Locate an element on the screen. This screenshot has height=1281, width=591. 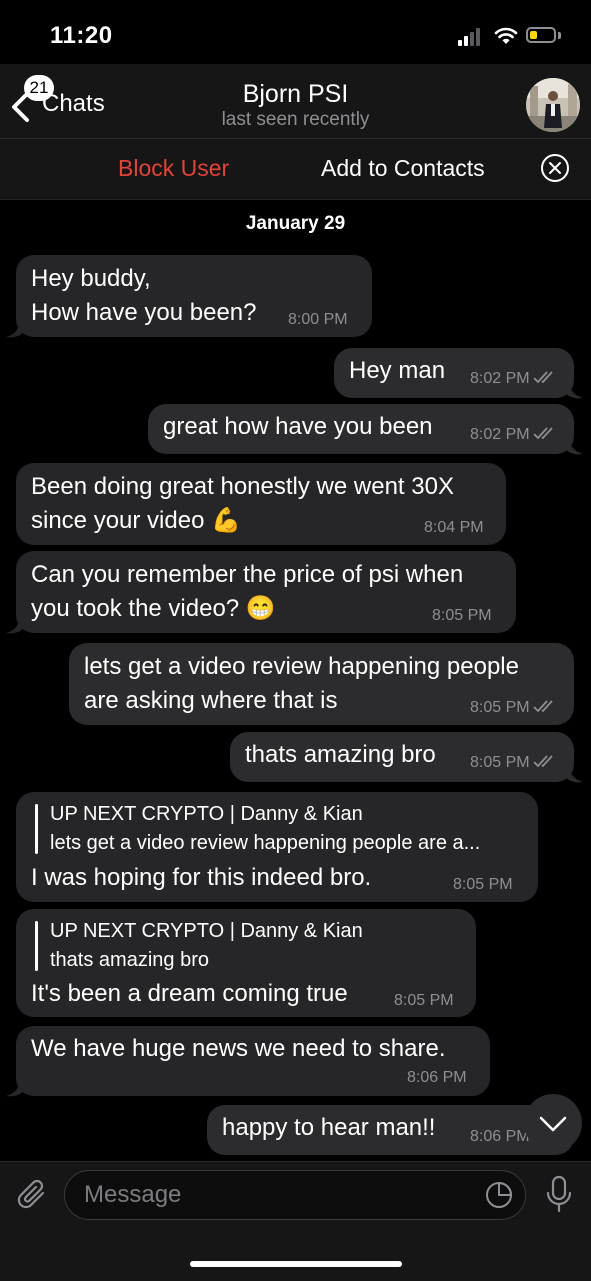
message-text: since your video 💪 is located at coordinates (136, 520).